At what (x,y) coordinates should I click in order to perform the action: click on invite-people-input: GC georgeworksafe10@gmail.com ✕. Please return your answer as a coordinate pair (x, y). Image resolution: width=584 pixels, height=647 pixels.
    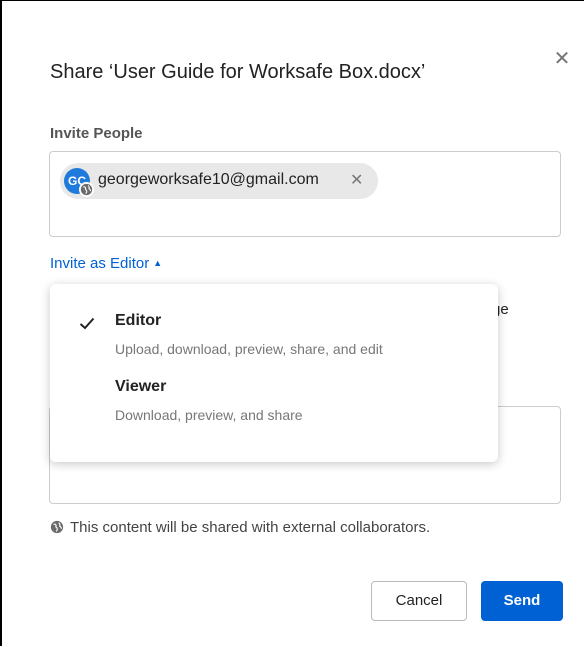
    Looking at the image, I should click on (305, 194).